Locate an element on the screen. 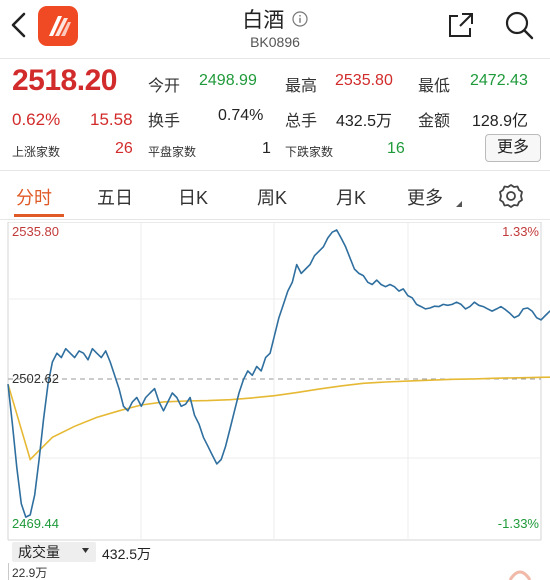  high-label: 最高 is located at coordinates (301, 86).